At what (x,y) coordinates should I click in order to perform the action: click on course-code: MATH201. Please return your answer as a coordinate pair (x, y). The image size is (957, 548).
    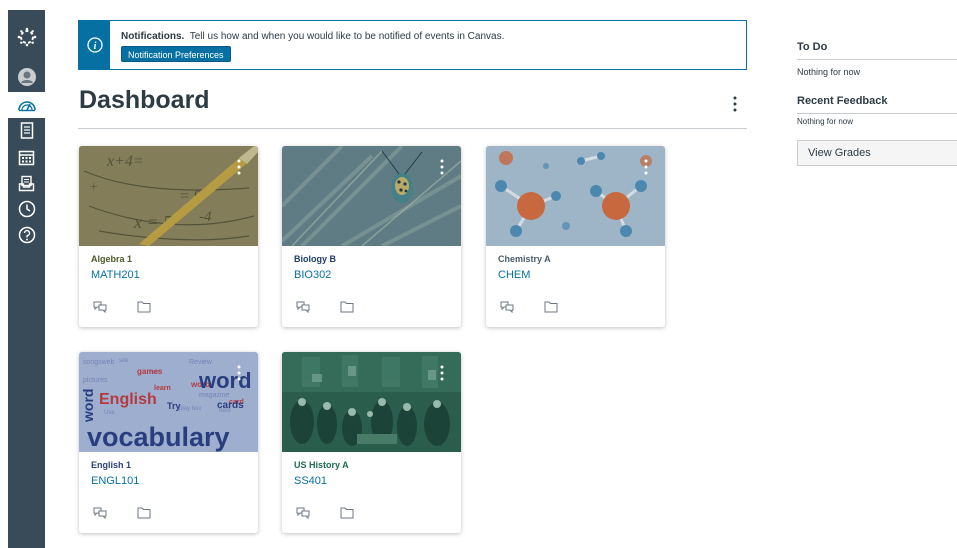
    Looking at the image, I should click on (115, 275).